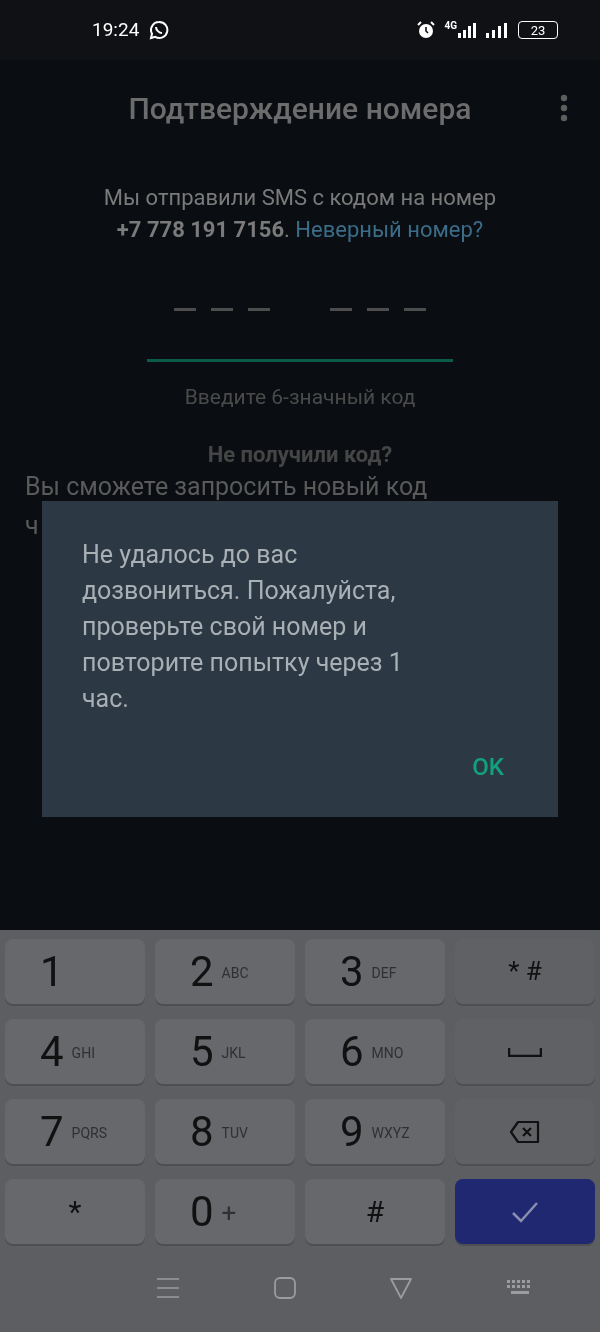 The width and height of the screenshot is (600, 1332). Describe the element at coordinates (225, 1211) in the screenshot. I see `keyboard-key: 0 +` at that location.